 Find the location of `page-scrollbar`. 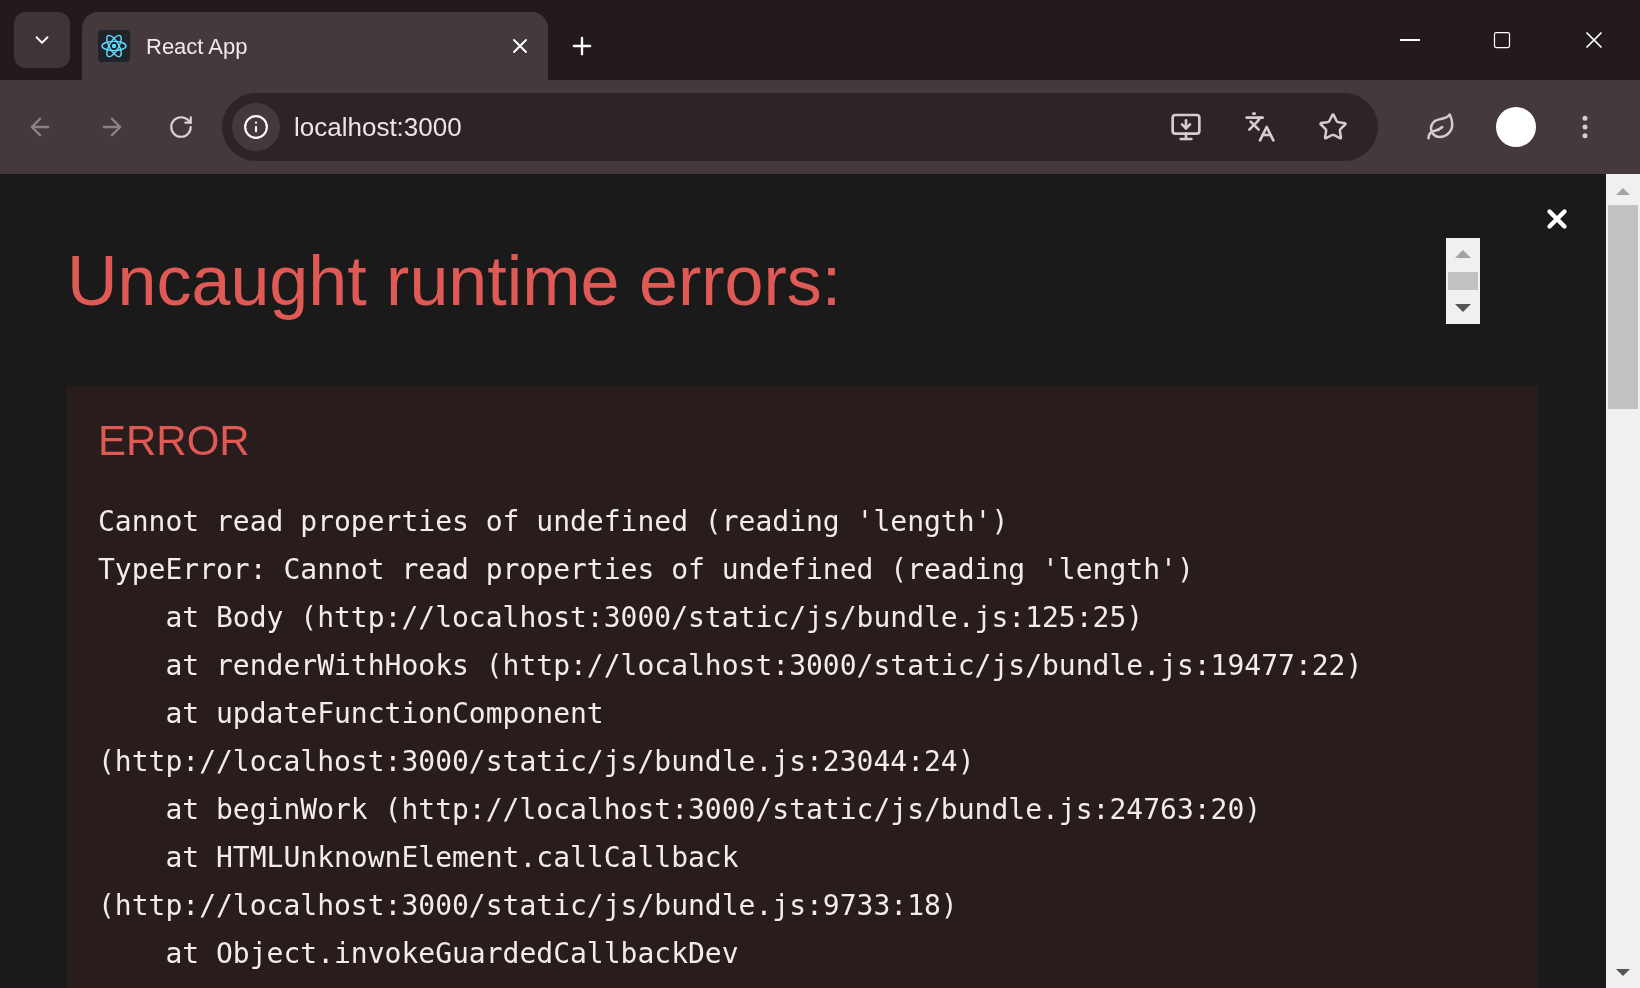

page-scrollbar is located at coordinates (1623, 581).